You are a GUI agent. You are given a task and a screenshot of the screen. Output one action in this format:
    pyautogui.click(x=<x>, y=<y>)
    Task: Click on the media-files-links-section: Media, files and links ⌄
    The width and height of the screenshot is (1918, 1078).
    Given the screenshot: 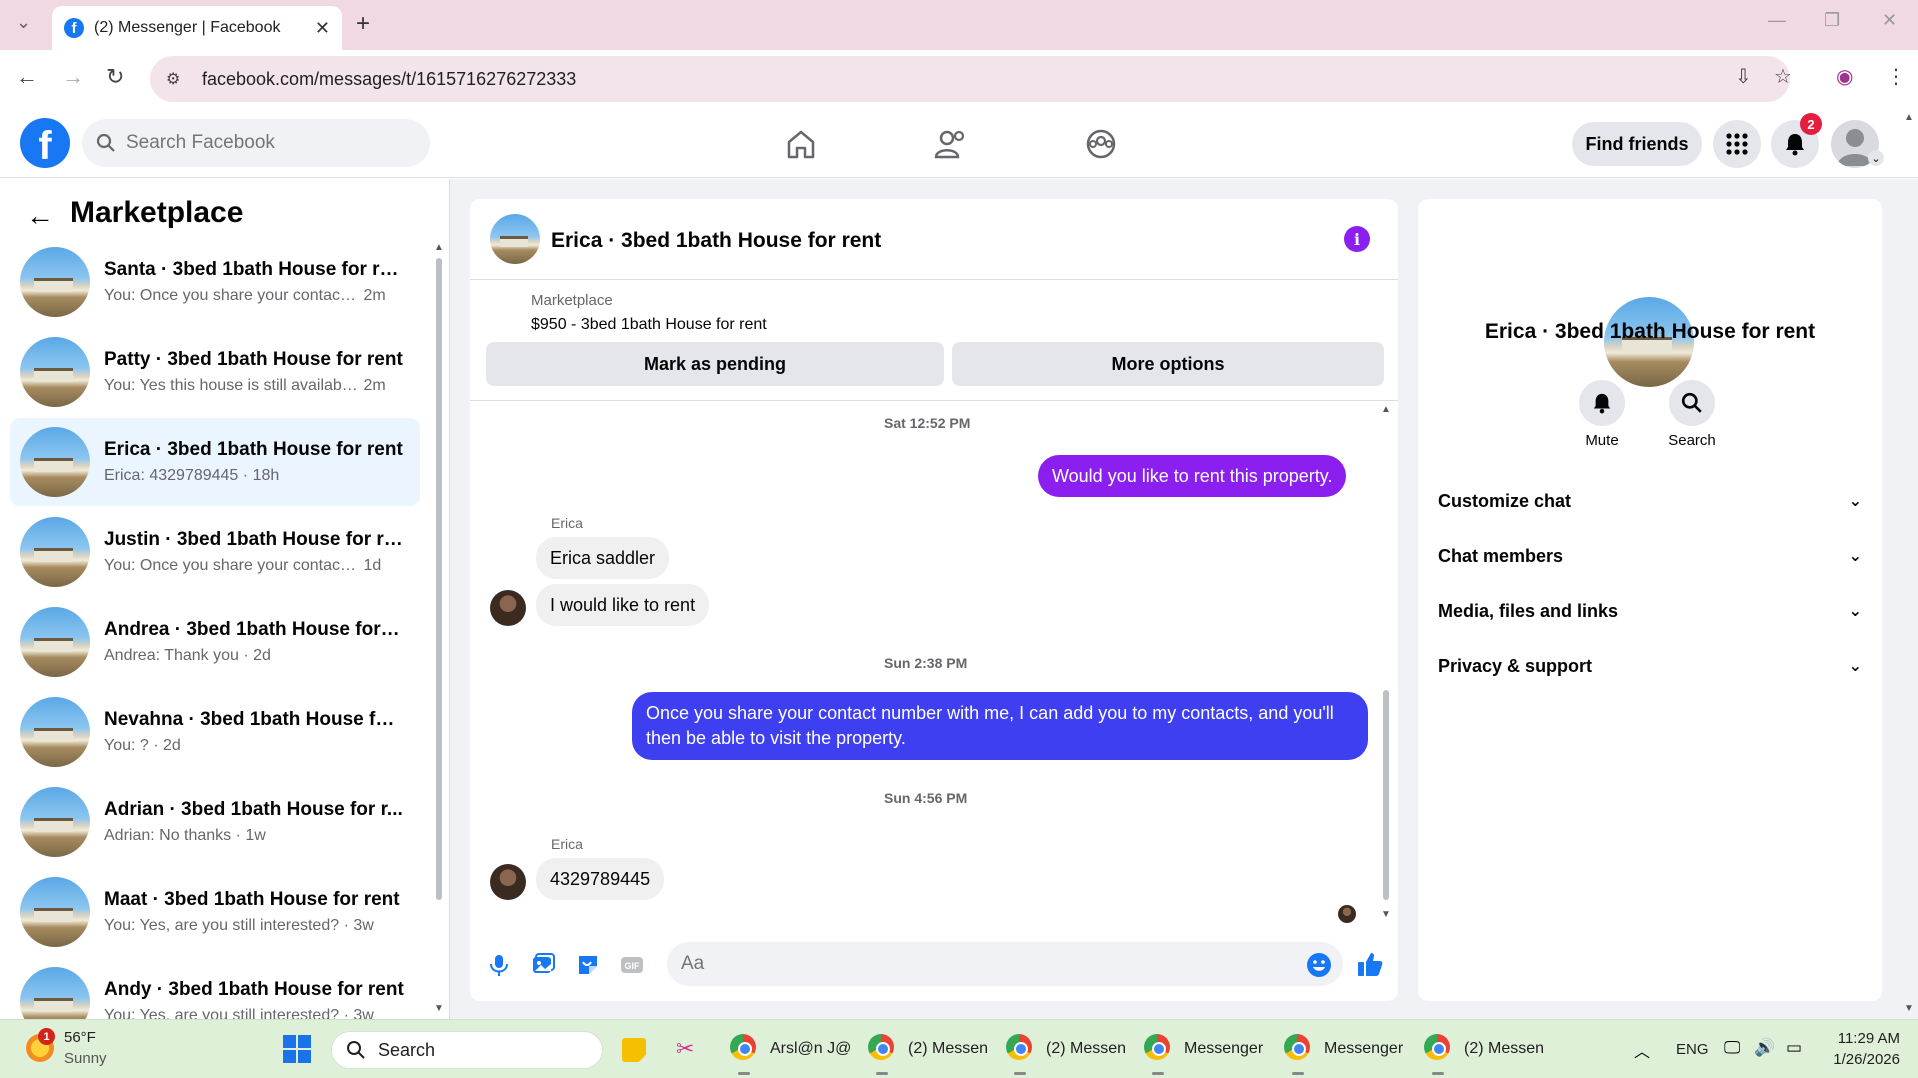 What is the action you would take?
    pyautogui.click(x=1650, y=611)
    